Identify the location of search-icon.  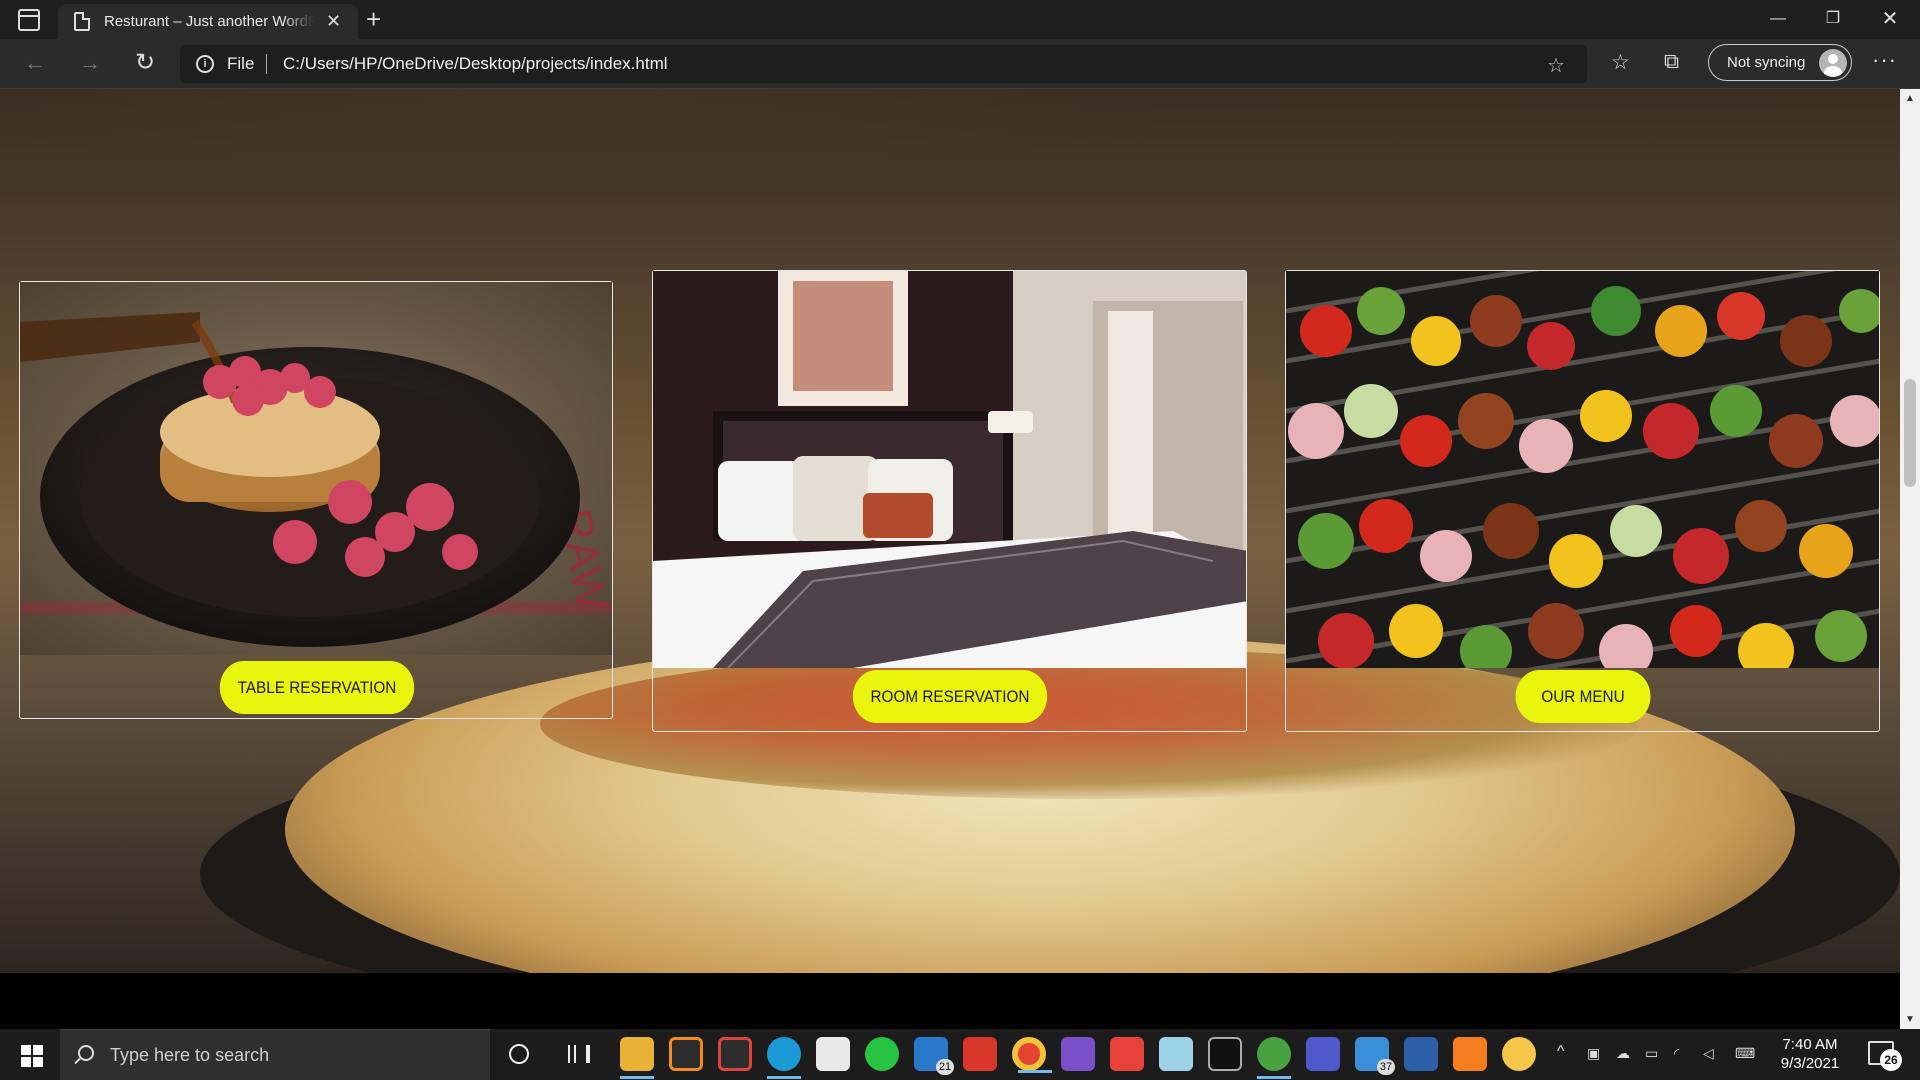
(86, 1053).